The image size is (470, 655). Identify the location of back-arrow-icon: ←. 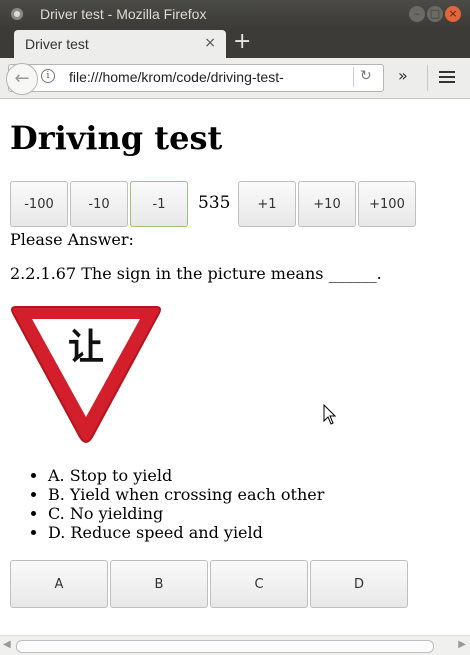
(22, 79).